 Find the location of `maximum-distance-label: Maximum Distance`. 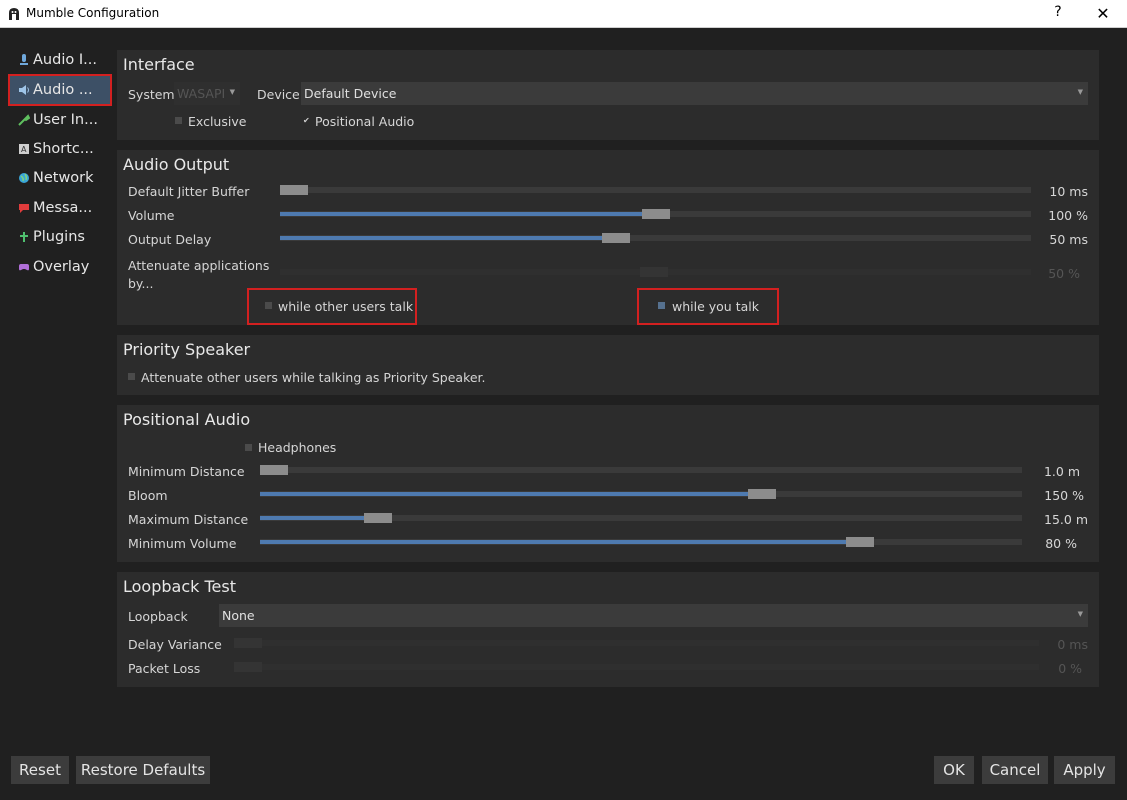

maximum-distance-label: Maximum Distance is located at coordinates (188, 519).